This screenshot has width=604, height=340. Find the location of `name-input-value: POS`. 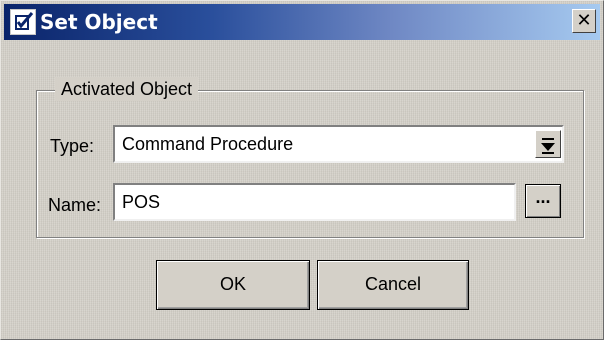

name-input-value: POS is located at coordinates (141, 202).